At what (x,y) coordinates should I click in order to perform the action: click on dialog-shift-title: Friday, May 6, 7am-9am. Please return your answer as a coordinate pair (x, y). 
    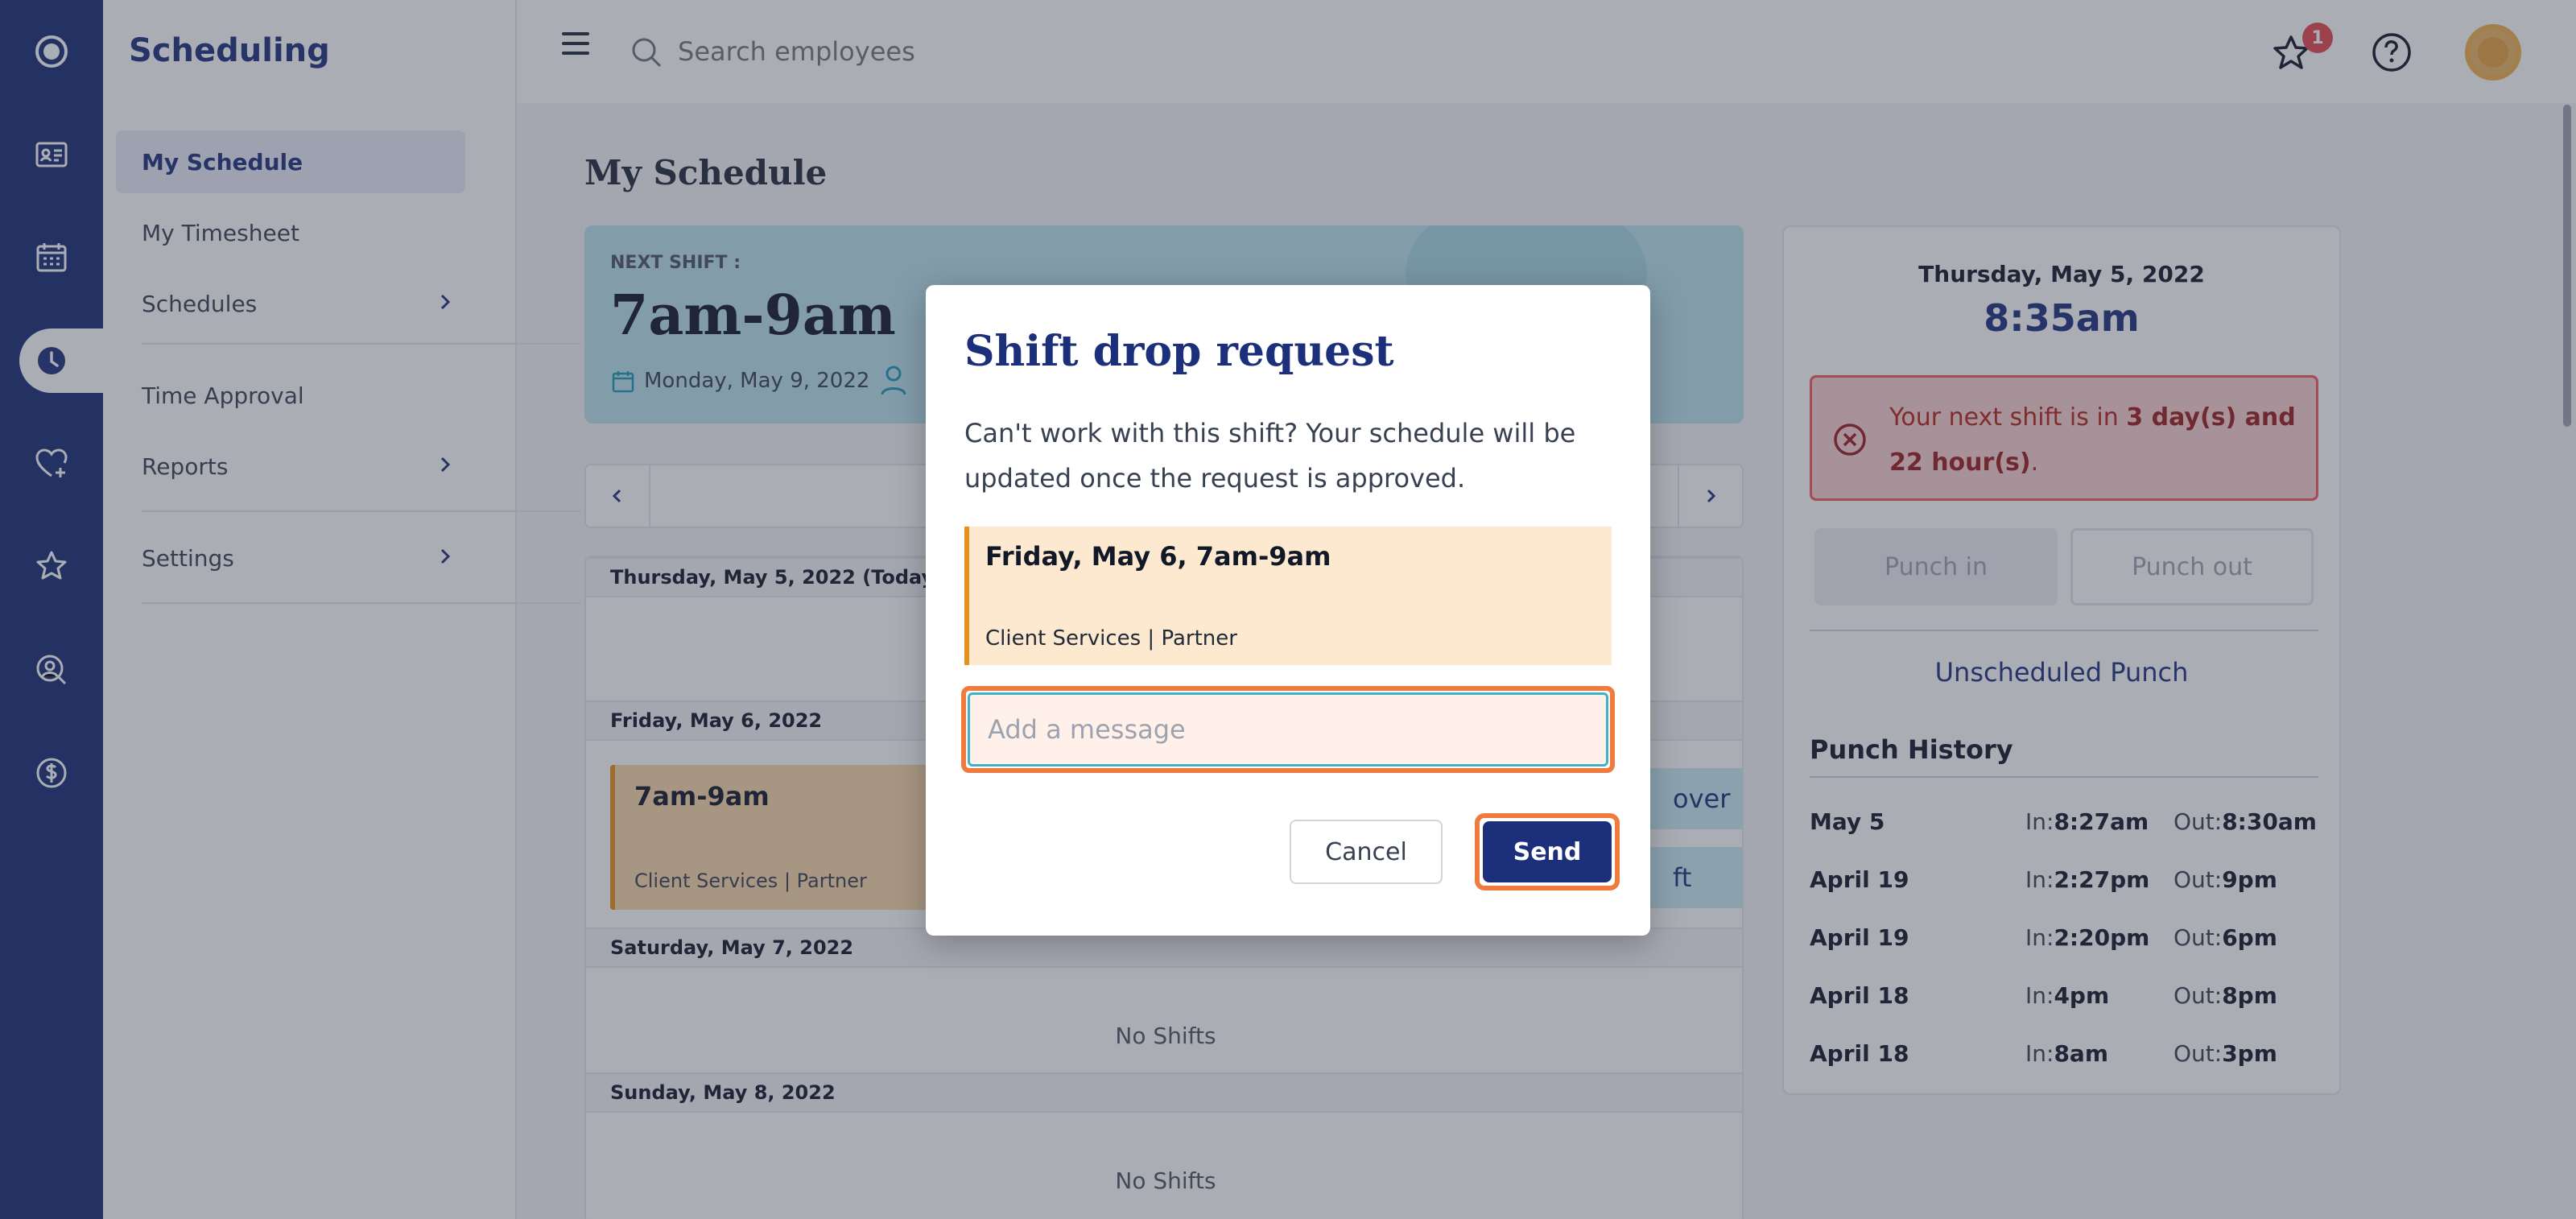
    Looking at the image, I should click on (1158, 556).